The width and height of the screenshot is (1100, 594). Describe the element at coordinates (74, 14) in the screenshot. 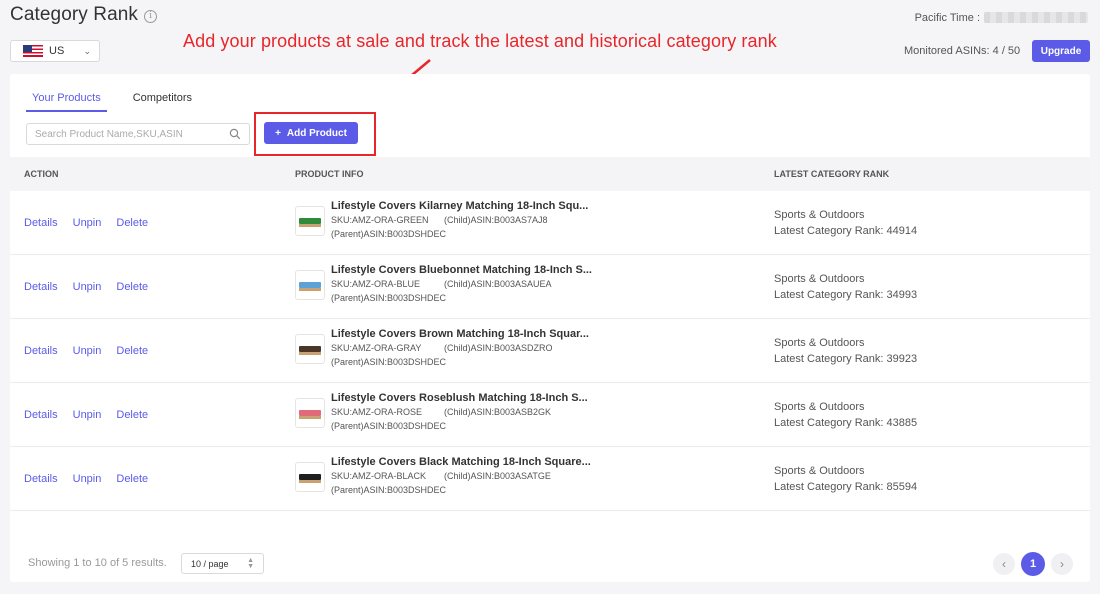

I see `page-title: Category Rank` at that location.